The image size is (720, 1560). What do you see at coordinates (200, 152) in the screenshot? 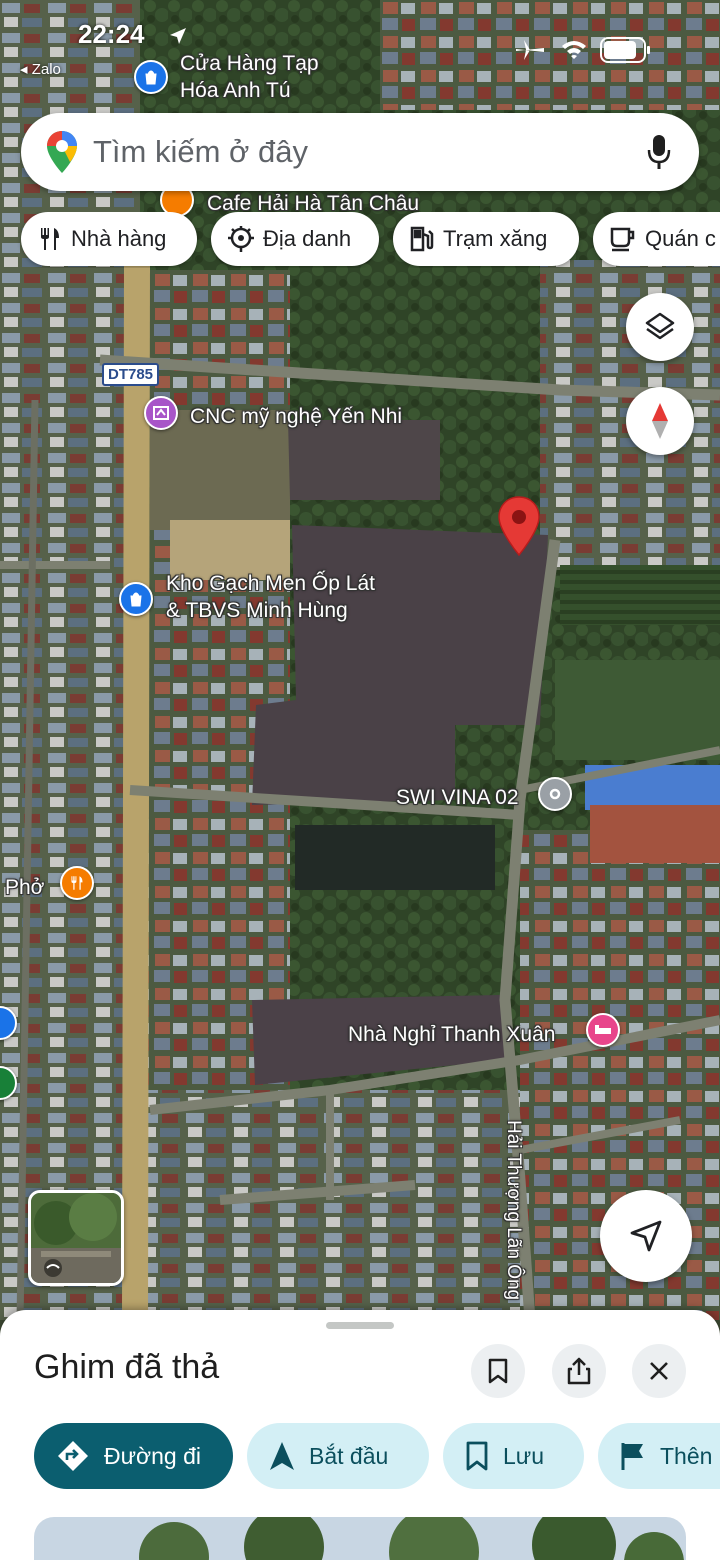
I see `search-input: Tìm kiếm ở đây` at bounding box center [200, 152].